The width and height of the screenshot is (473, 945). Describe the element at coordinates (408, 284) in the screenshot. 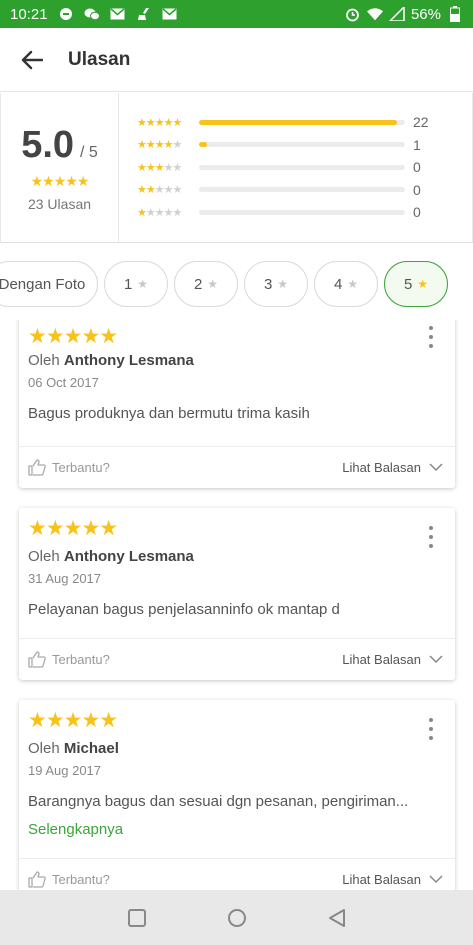

I see `chip-label: 5` at that location.